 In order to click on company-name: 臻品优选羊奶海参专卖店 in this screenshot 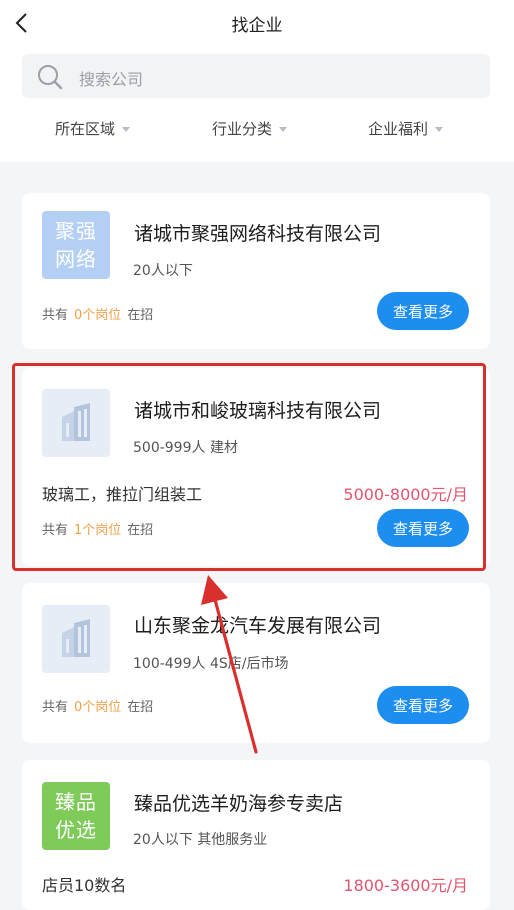, I will do `click(238, 802)`.